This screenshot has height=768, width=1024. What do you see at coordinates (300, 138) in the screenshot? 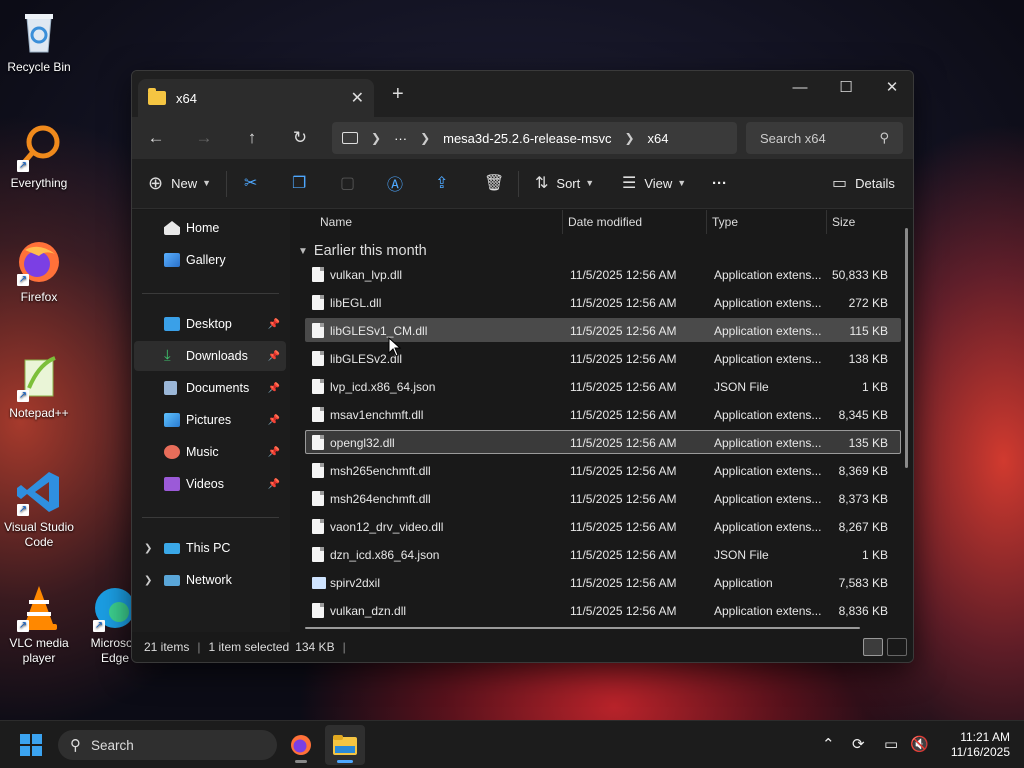
I see `refresh-button: ↻` at bounding box center [300, 138].